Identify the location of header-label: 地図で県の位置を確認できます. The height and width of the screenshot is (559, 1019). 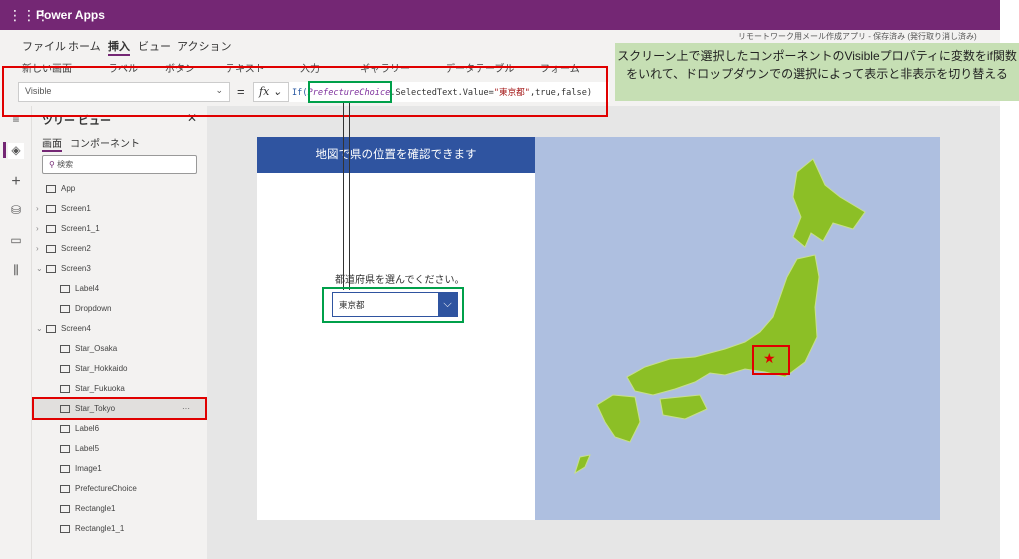
(396, 155).